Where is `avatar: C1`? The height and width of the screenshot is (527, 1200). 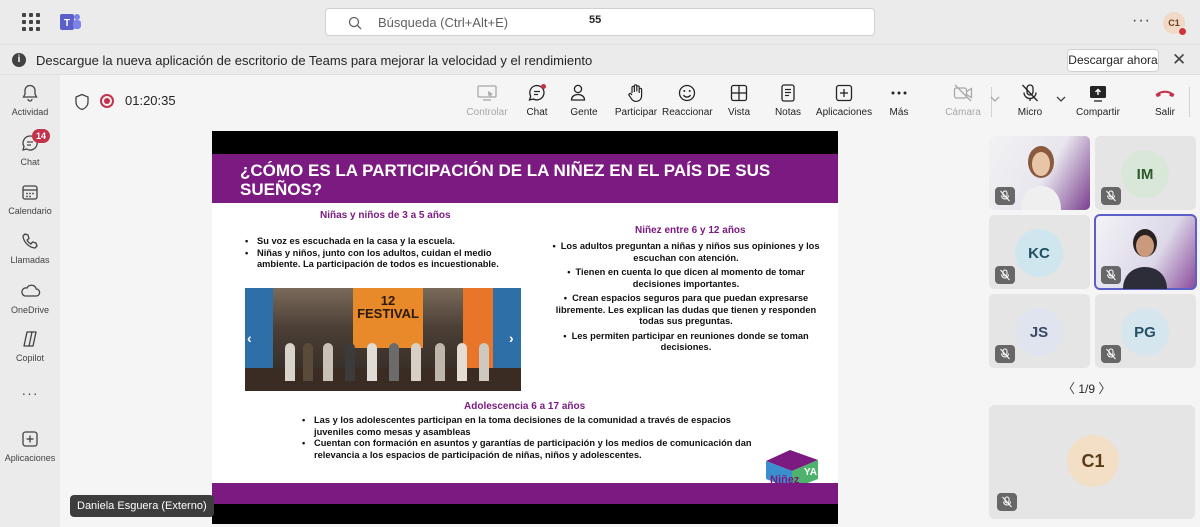 avatar: C1 is located at coordinates (1093, 461).